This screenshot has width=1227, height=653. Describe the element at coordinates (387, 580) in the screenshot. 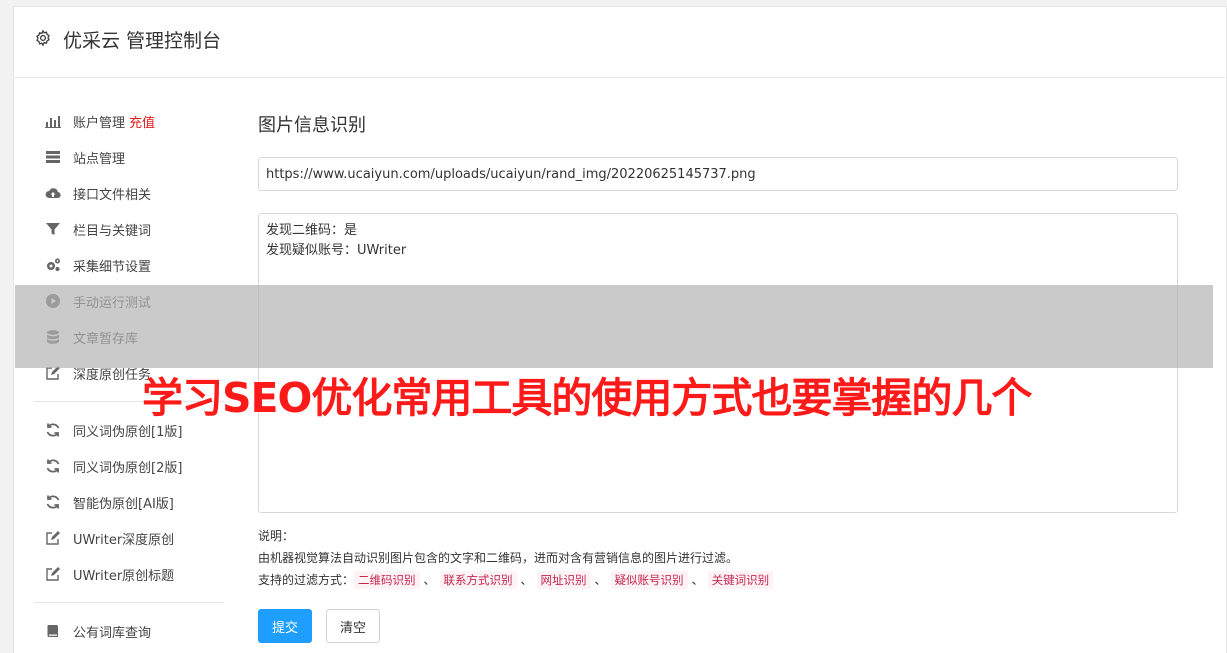

I see `filter-tag: 二维码识别` at that location.